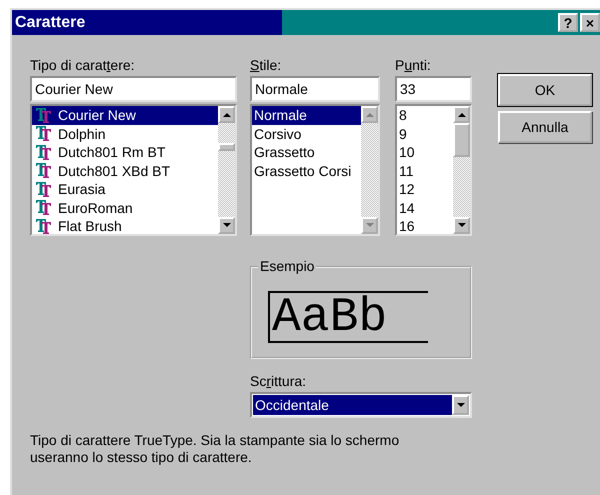  Describe the element at coordinates (284, 152) in the screenshot. I see `item-label: Grassetto` at that location.